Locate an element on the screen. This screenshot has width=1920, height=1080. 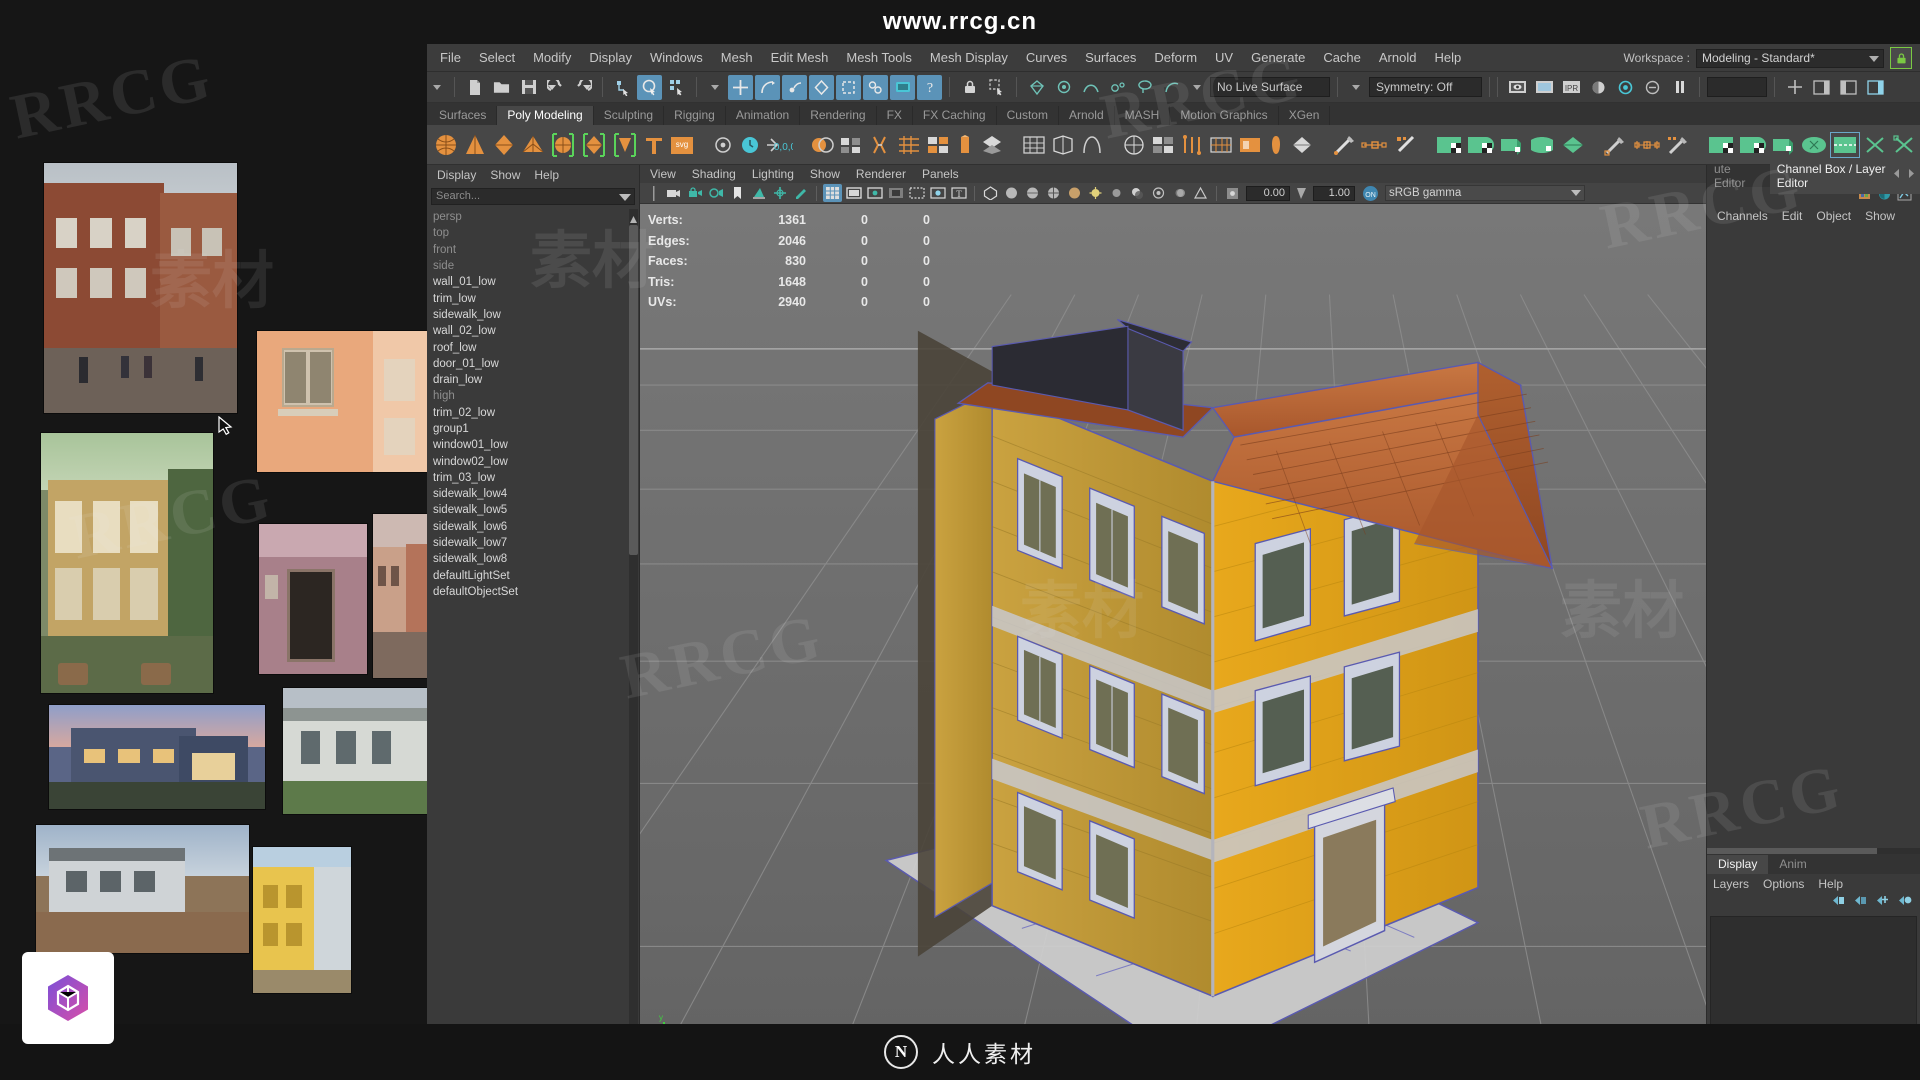
menu-item-display: Display is located at coordinates (610, 58).